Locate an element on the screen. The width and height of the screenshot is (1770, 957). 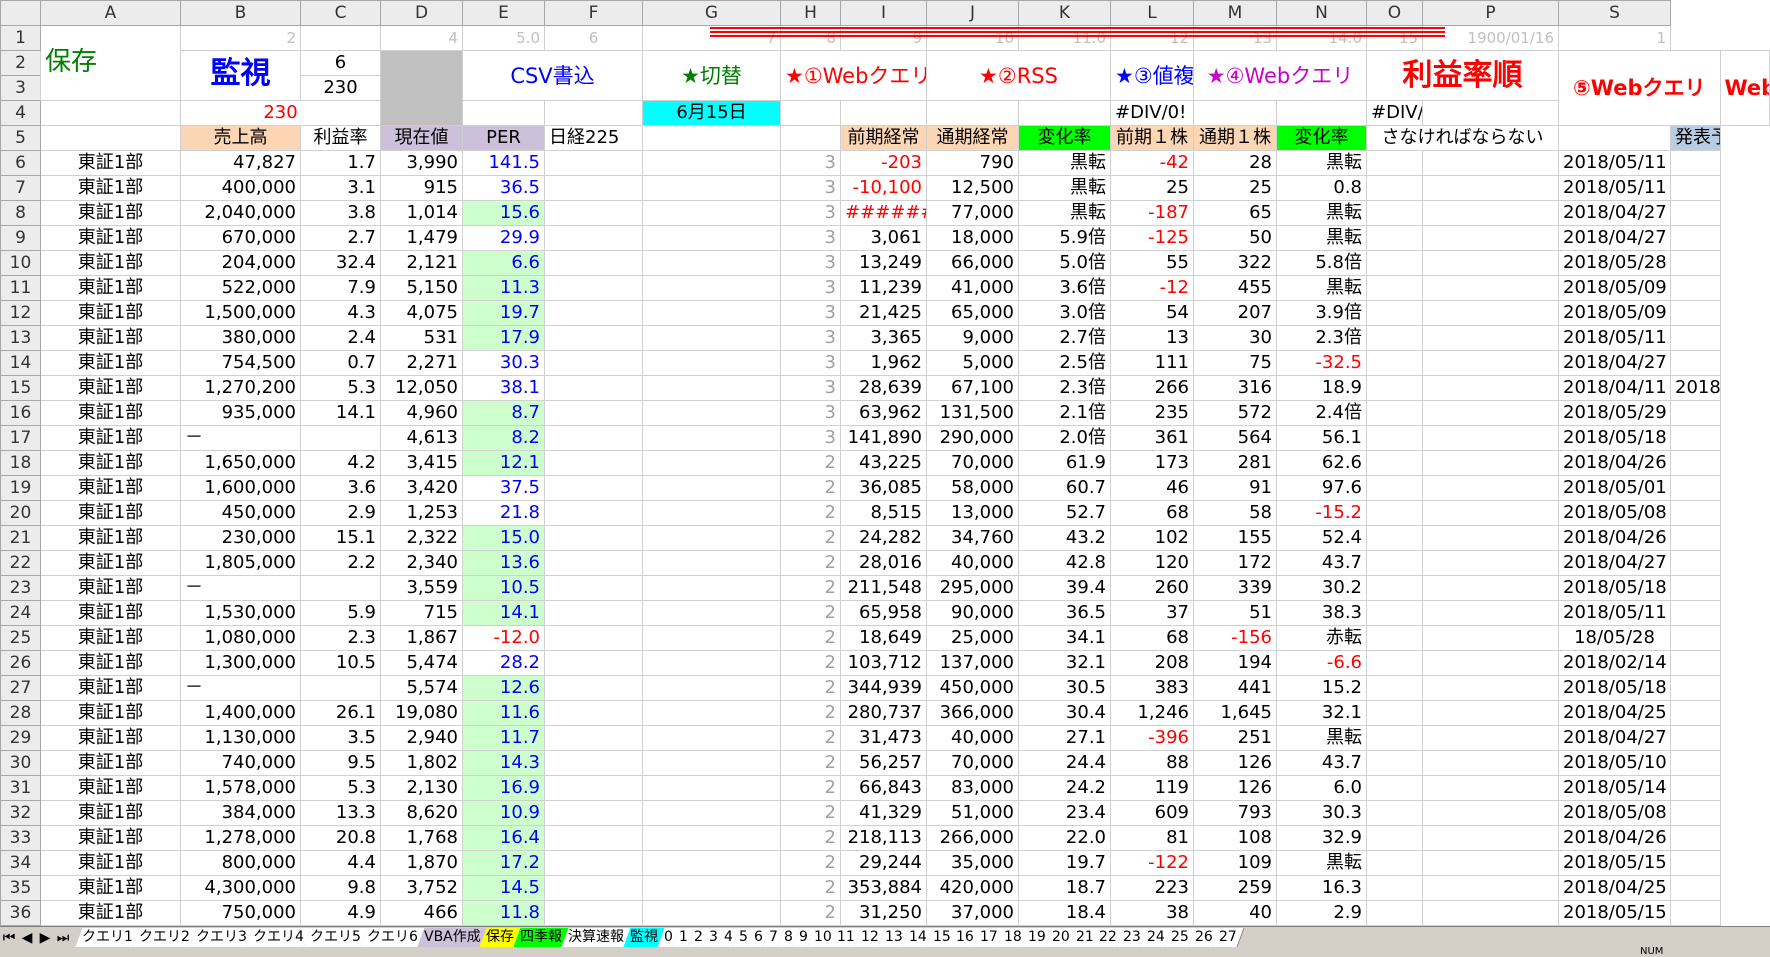
cell: 70,000 is located at coordinates (972, 463).